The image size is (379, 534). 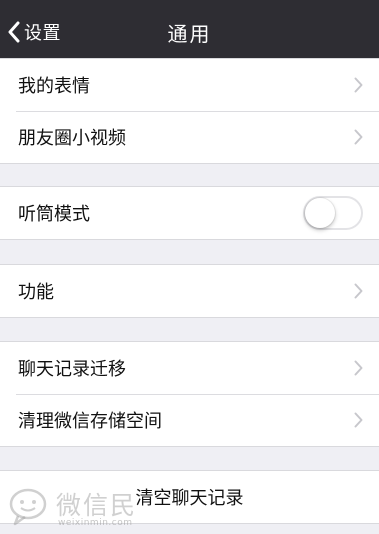 What do you see at coordinates (90, 421) in the screenshot?
I see `list-item-label: 清理微信存储空间` at bounding box center [90, 421].